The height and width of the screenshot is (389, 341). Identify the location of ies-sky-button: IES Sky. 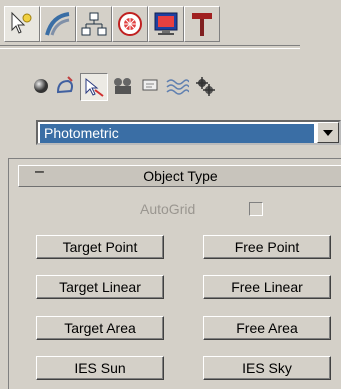
(267, 368).